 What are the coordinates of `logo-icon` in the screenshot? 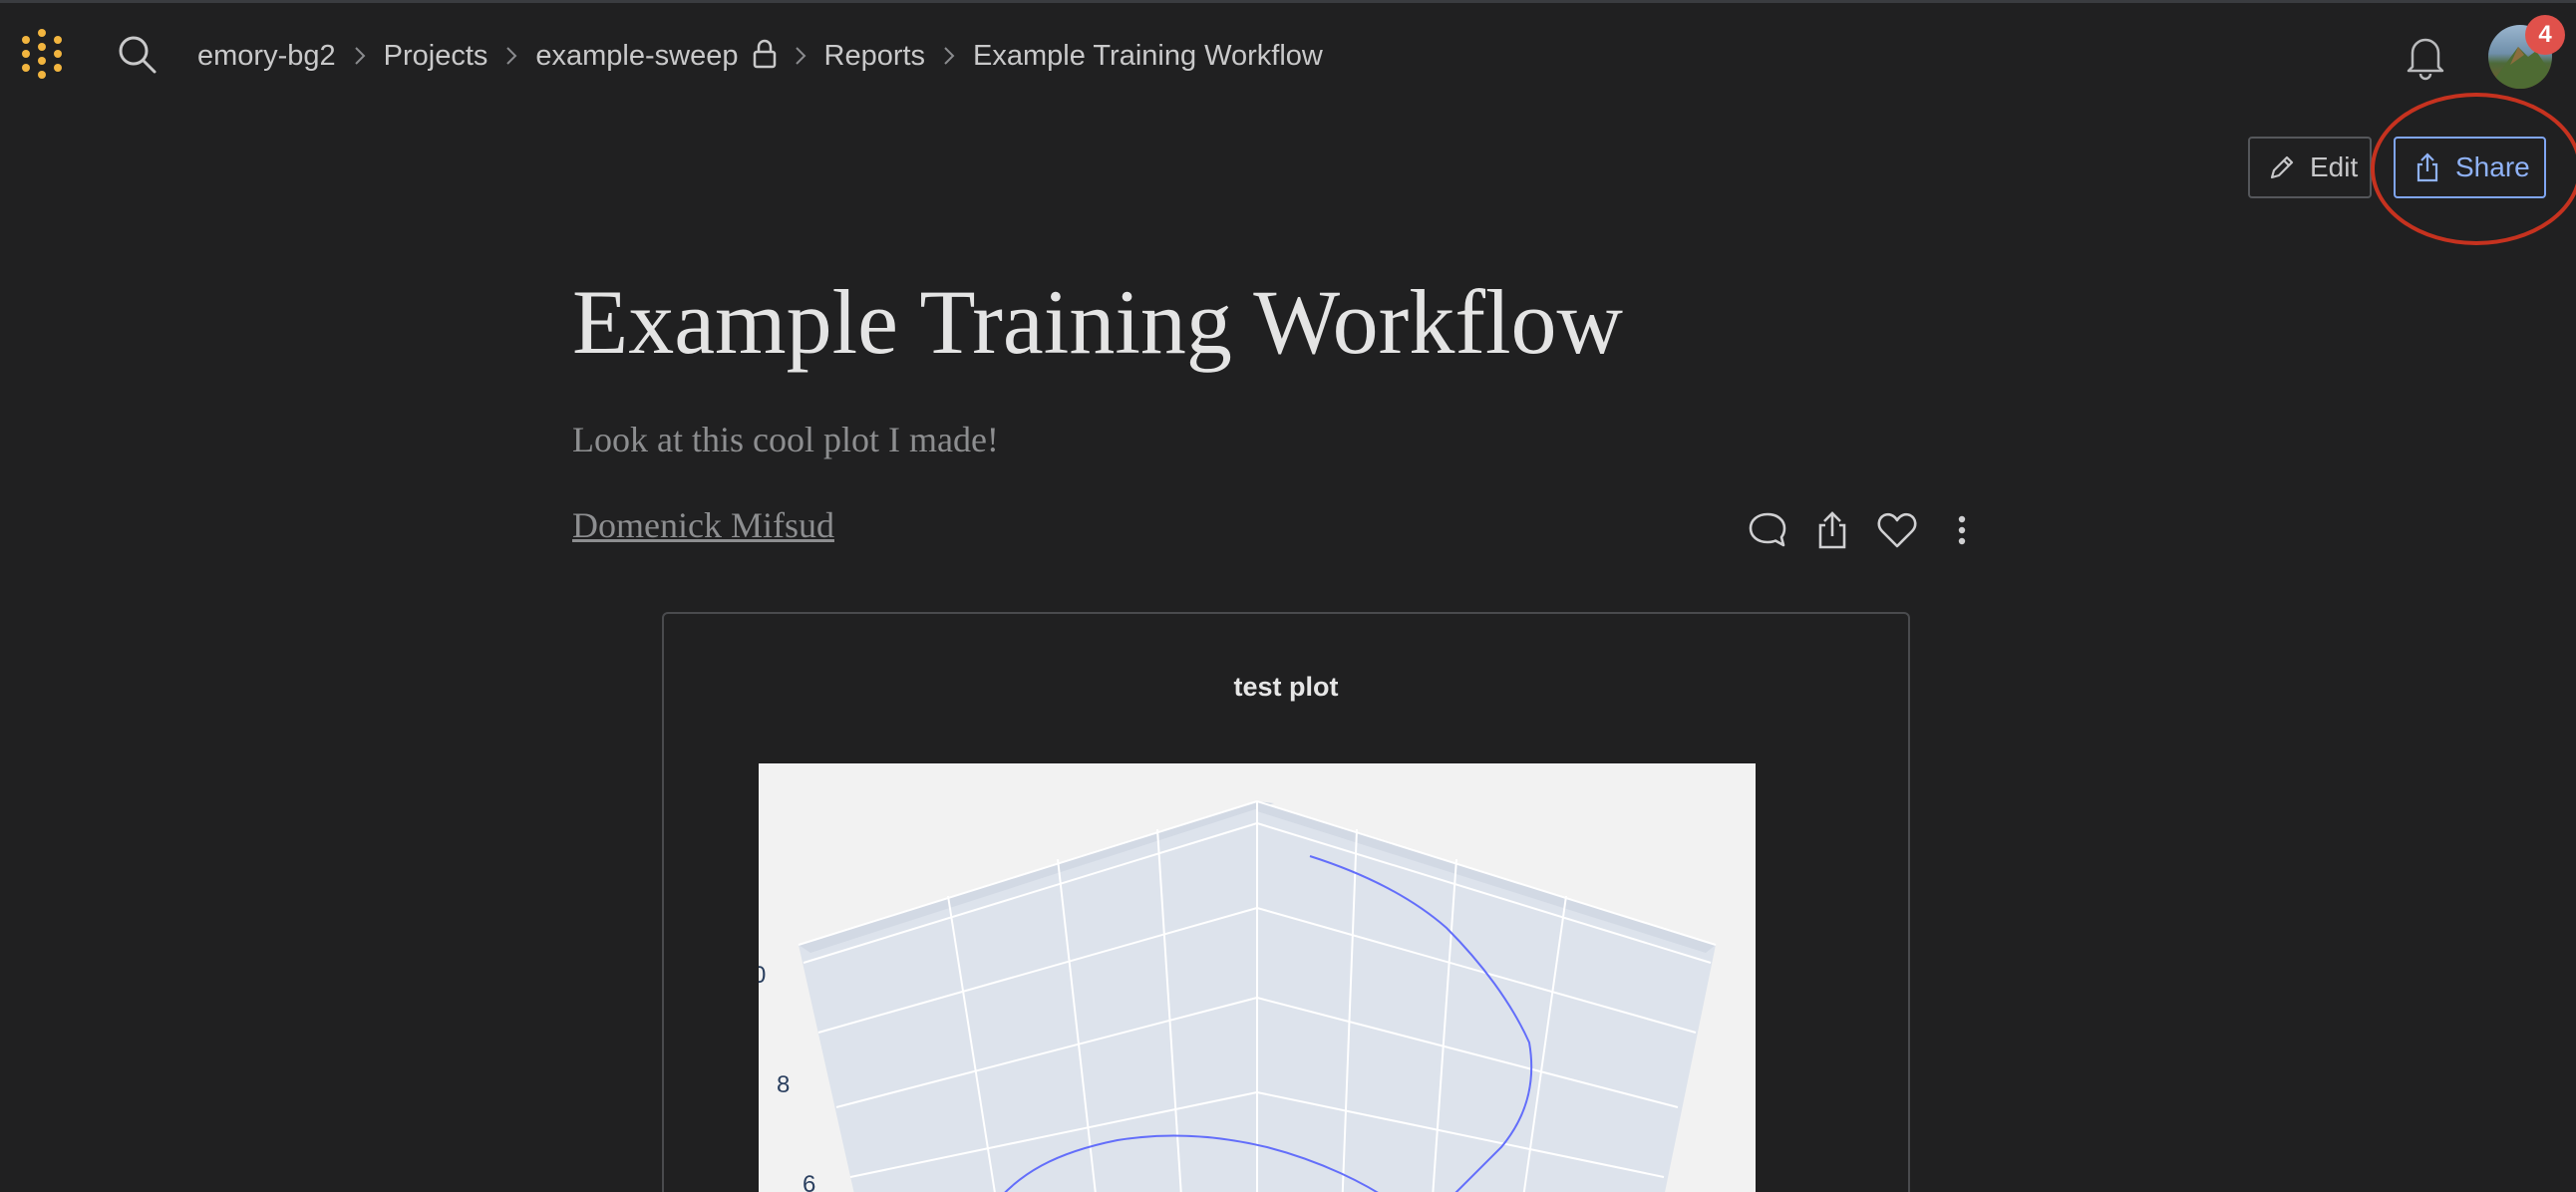 It's located at (45, 54).